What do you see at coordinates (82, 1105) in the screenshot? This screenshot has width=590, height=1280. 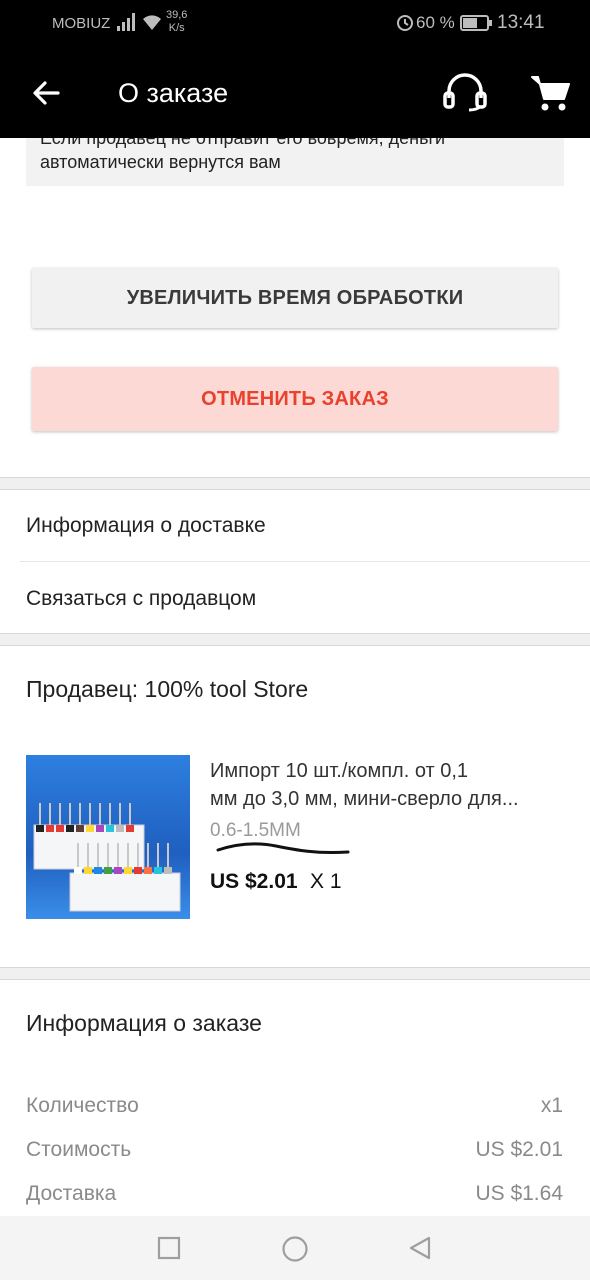 I see `quantity-label: Количество` at bounding box center [82, 1105].